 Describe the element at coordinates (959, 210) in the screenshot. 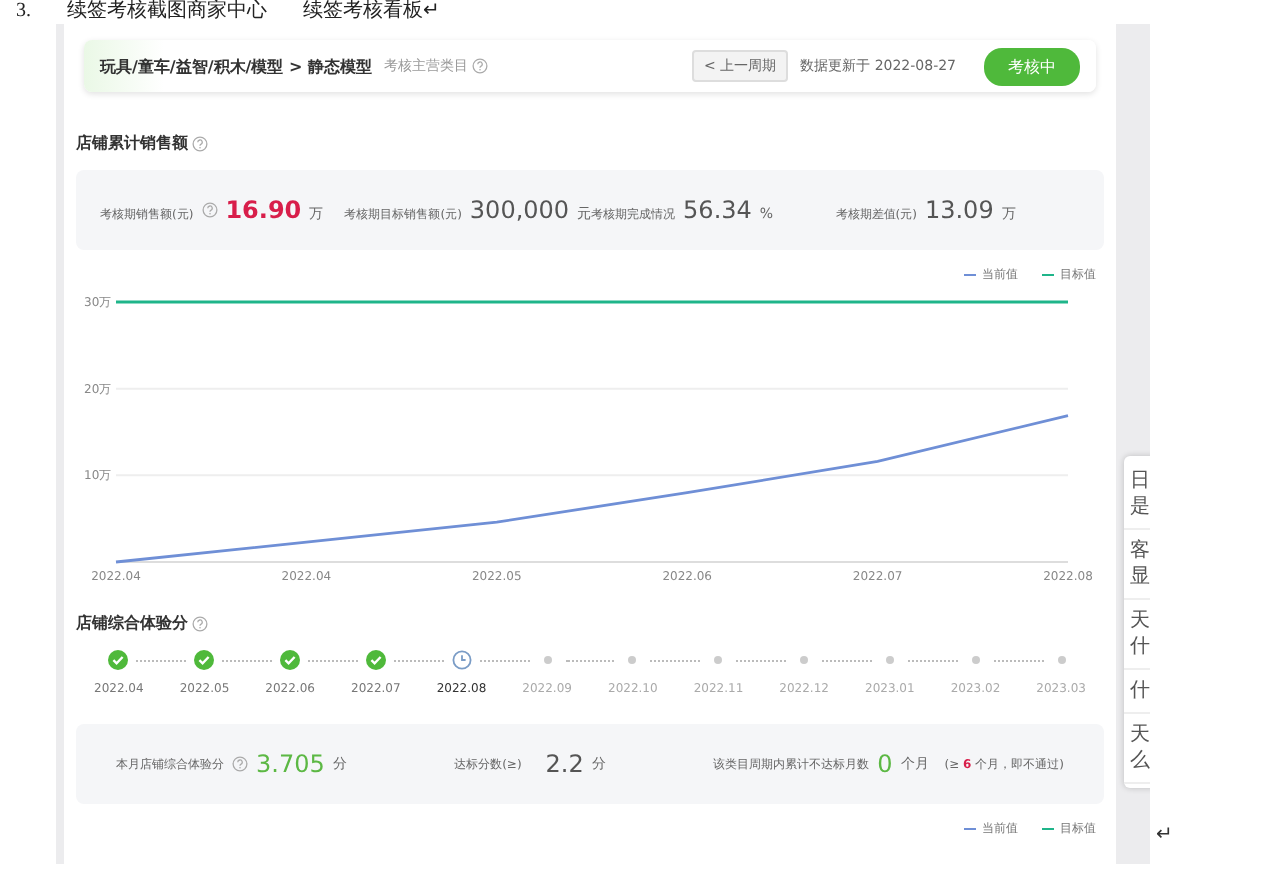

I see `stat-value: 13.09` at that location.